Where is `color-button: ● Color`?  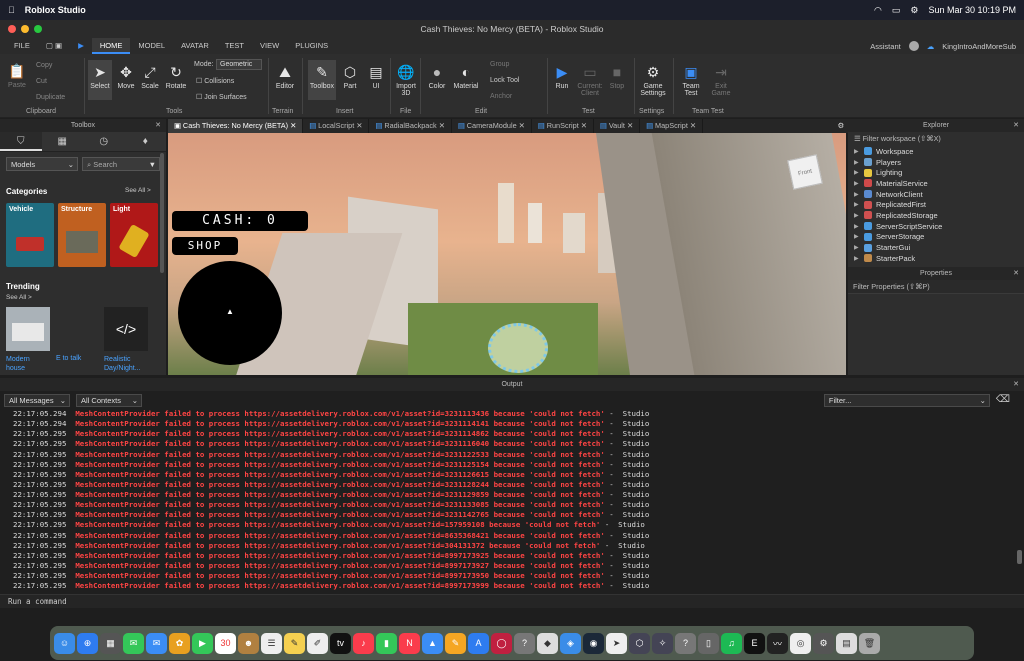 color-button: ● Color is located at coordinates (437, 76).